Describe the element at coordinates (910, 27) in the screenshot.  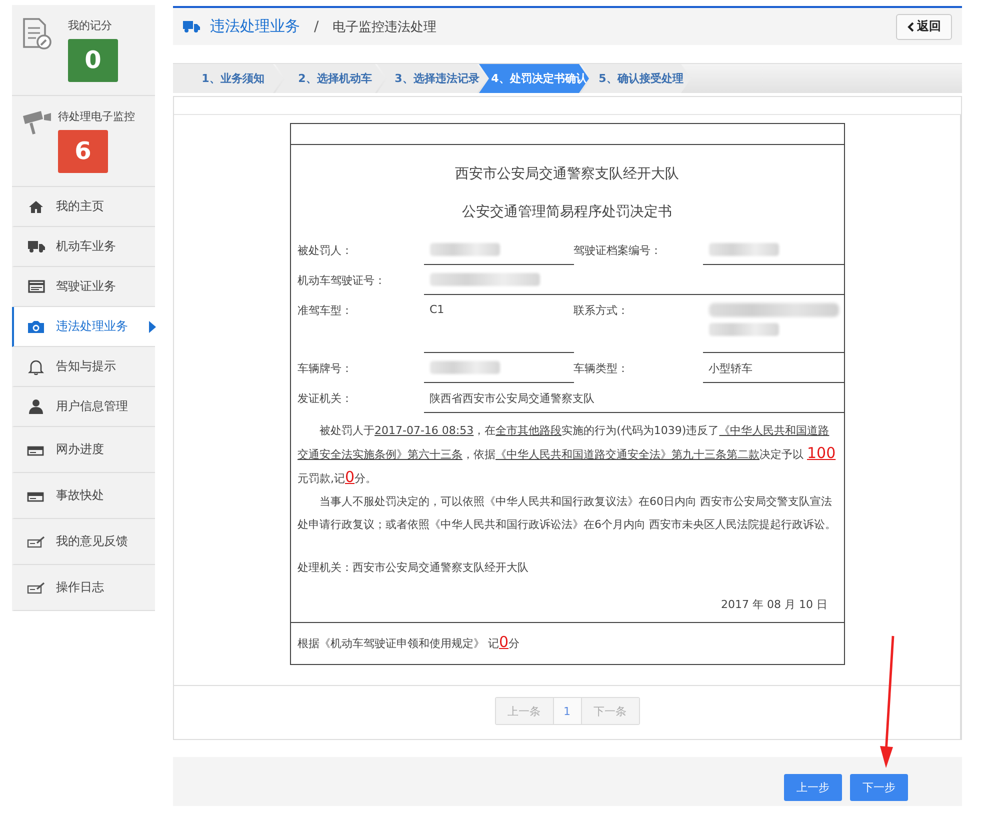
I see `chevron-left-icon` at that location.